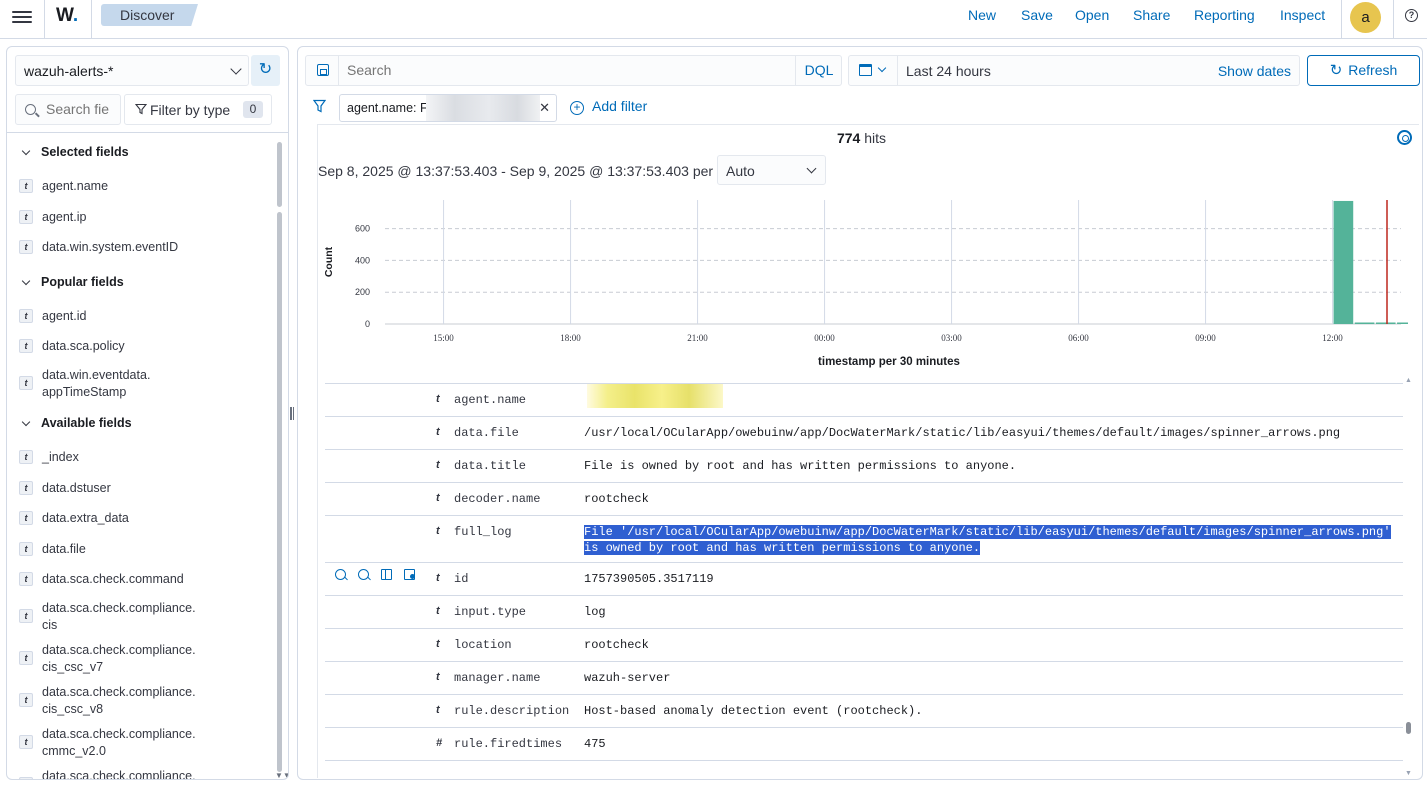  Describe the element at coordinates (864, 579) in the screenshot. I see `doc-field-row: t id 1757390505.3517119` at that location.